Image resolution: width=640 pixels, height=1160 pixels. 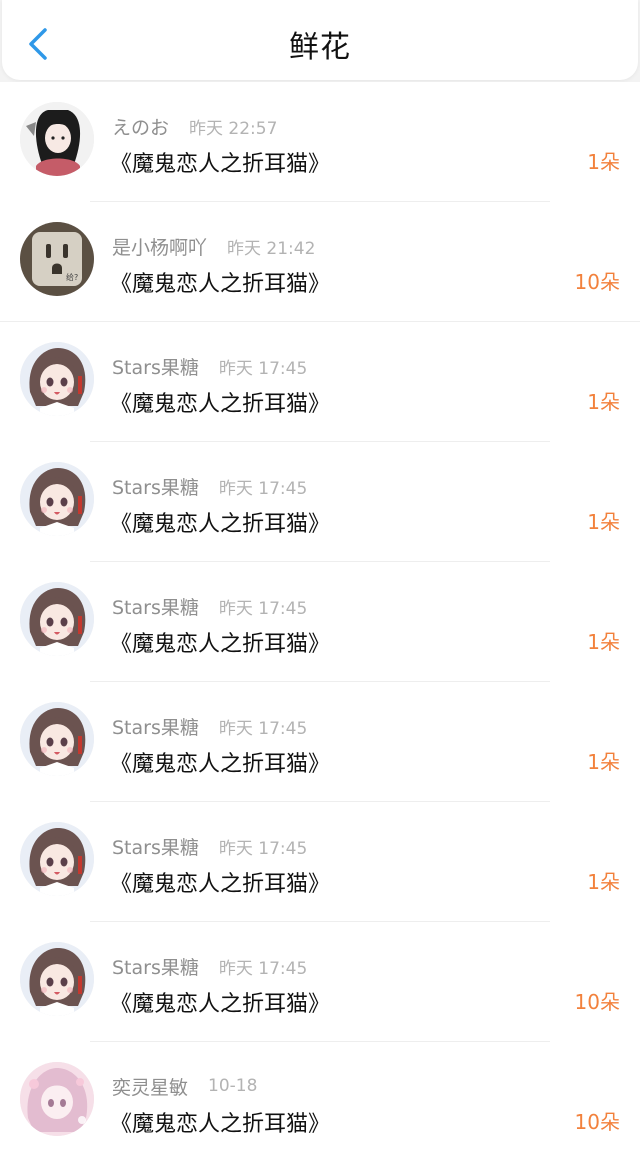 I want to click on list-item: 给? 是小杨啊吖 昨天 21:42 《魔鬼恋人之折耳猫》 10朵, so click(x=320, y=262).